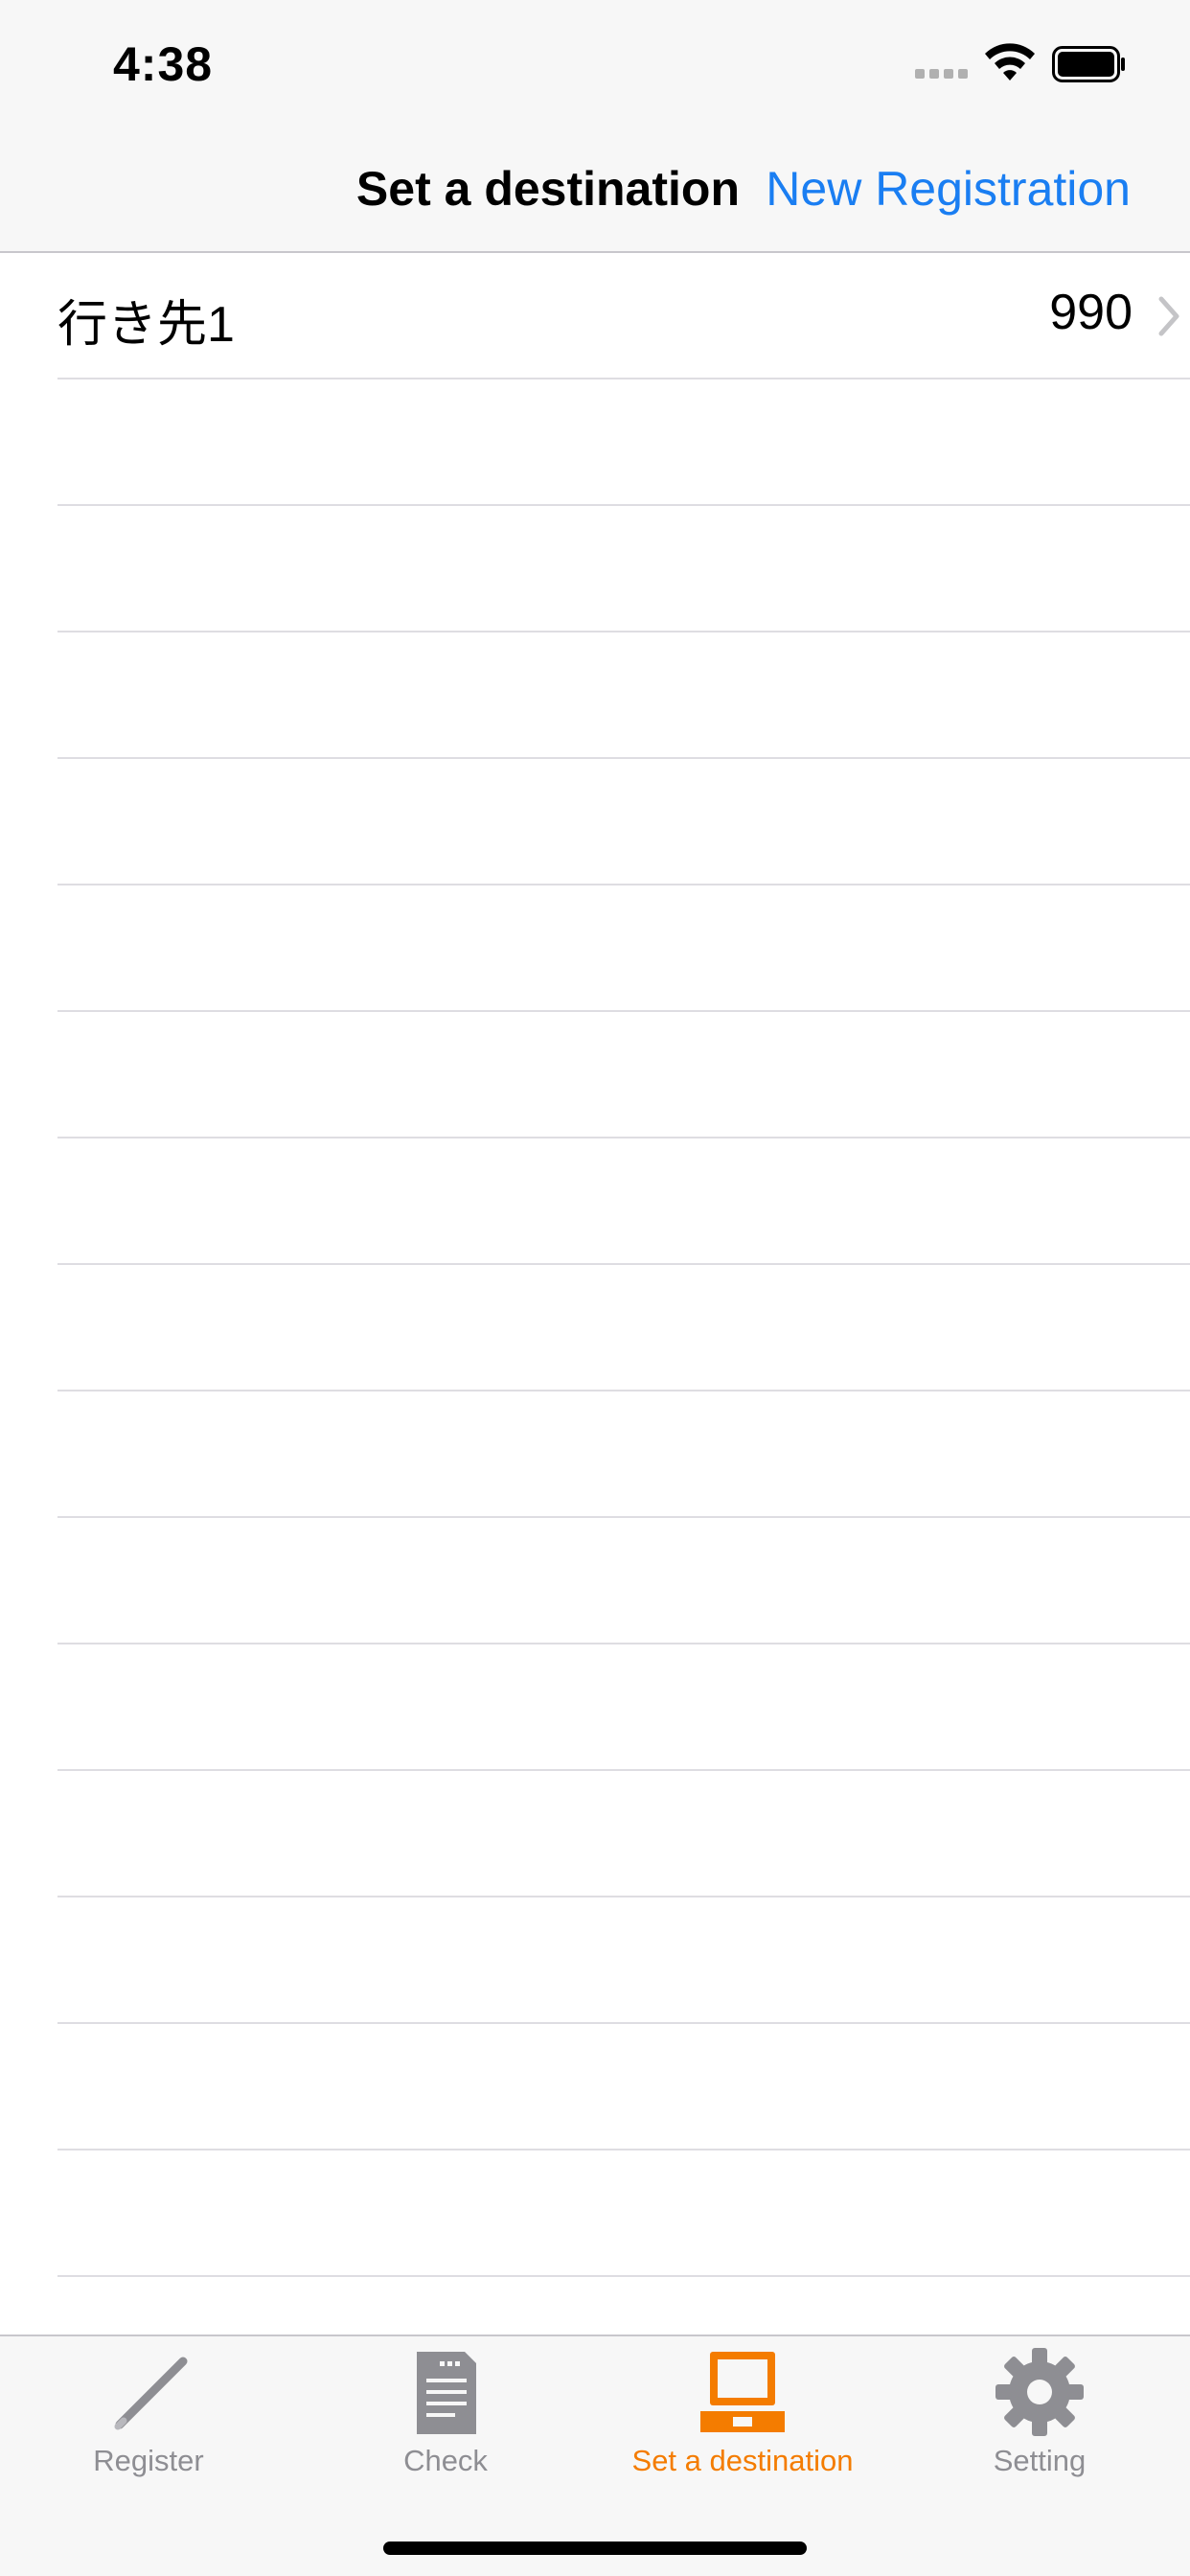  I want to click on tab-check: Check, so click(445, 2418).